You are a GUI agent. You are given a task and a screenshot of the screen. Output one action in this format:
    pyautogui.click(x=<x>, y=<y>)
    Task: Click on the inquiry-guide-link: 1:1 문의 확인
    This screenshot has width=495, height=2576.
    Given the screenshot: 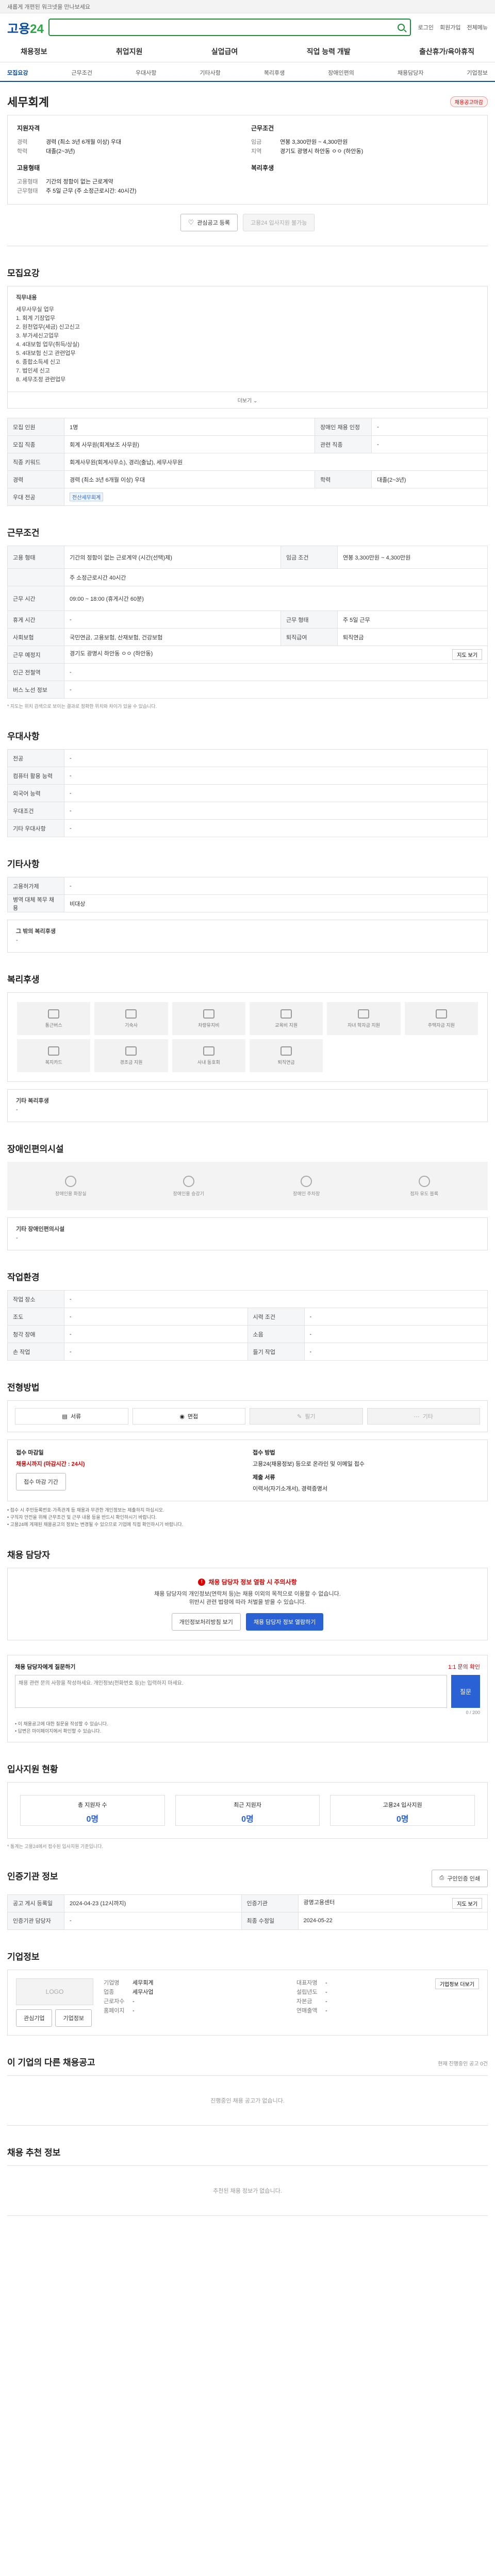 What is the action you would take?
    pyautogui.click(x=464, y=1667)
    